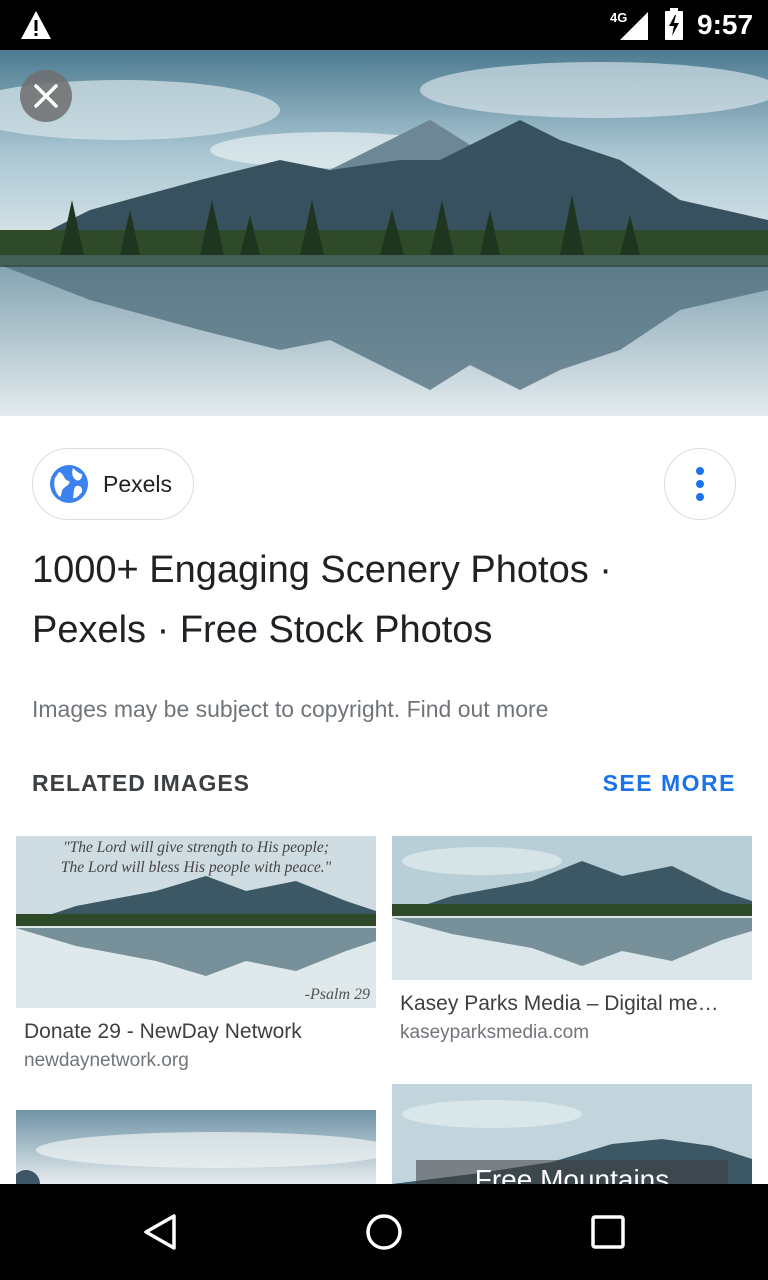 The image size is (768, 1280). Describe the element at coordinates (194, 1032) in the screenshot. I see `related-title-1: Donate 29 - NewDay Network` at that location.